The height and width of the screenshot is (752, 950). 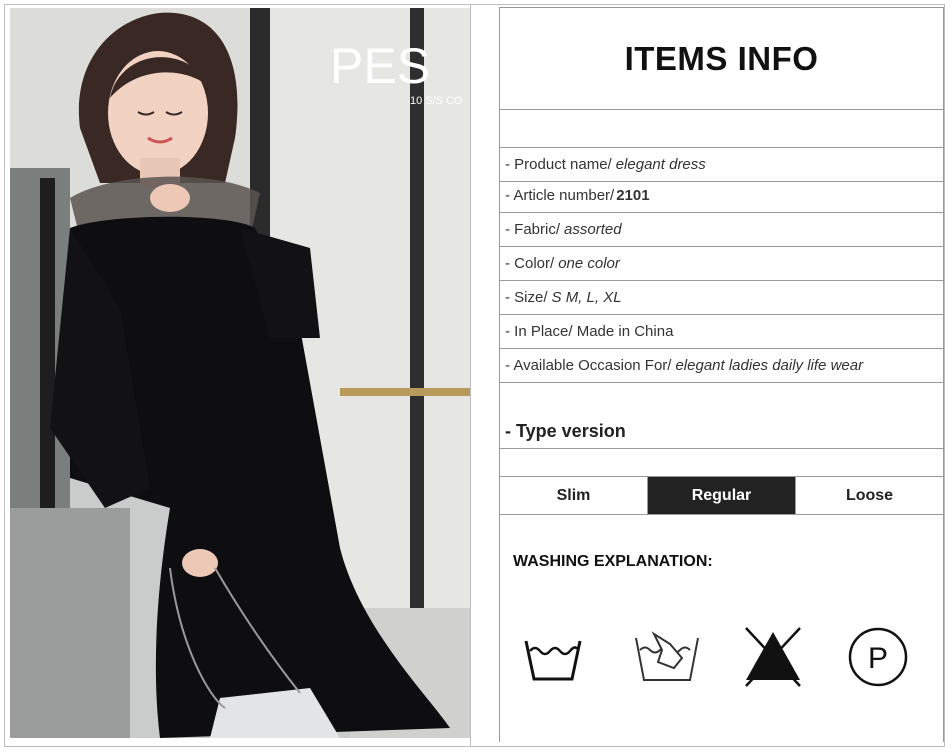 I want to click on dry-clean-p-icon: P, so click(x=878, y=657).